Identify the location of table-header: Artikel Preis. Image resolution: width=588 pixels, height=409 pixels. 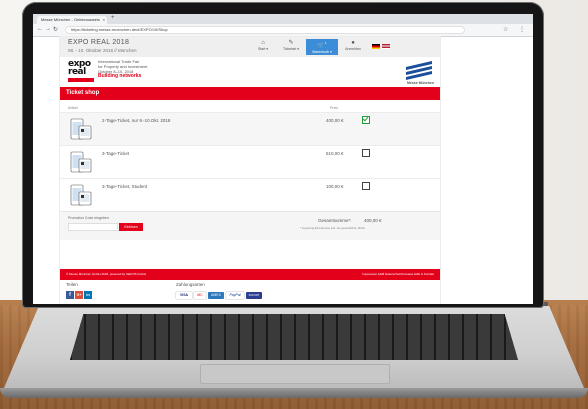
(250, 106).